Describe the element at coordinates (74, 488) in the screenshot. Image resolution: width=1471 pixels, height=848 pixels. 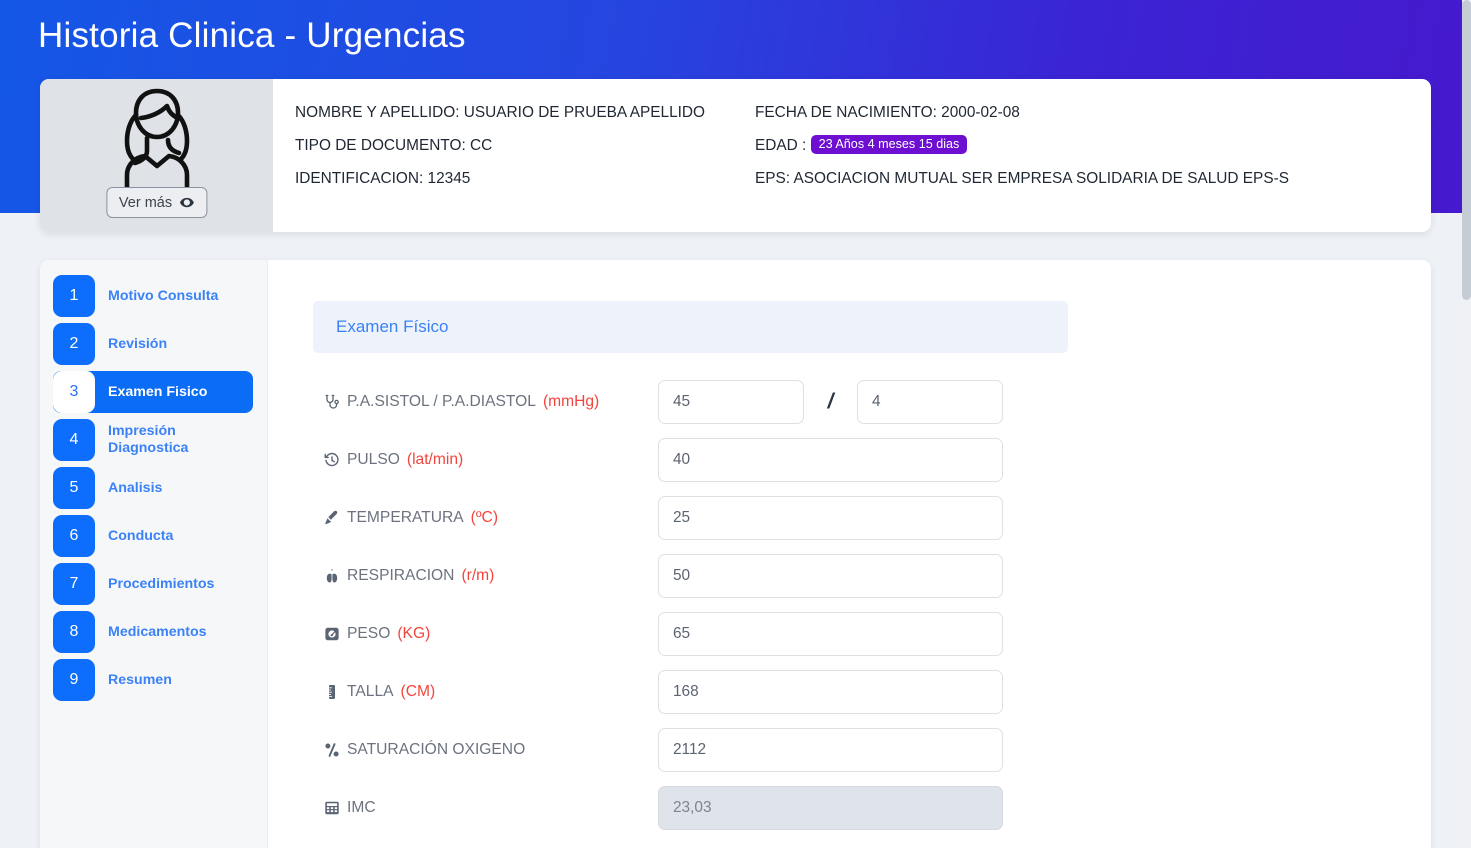
I see `step-number: 5` at that location.